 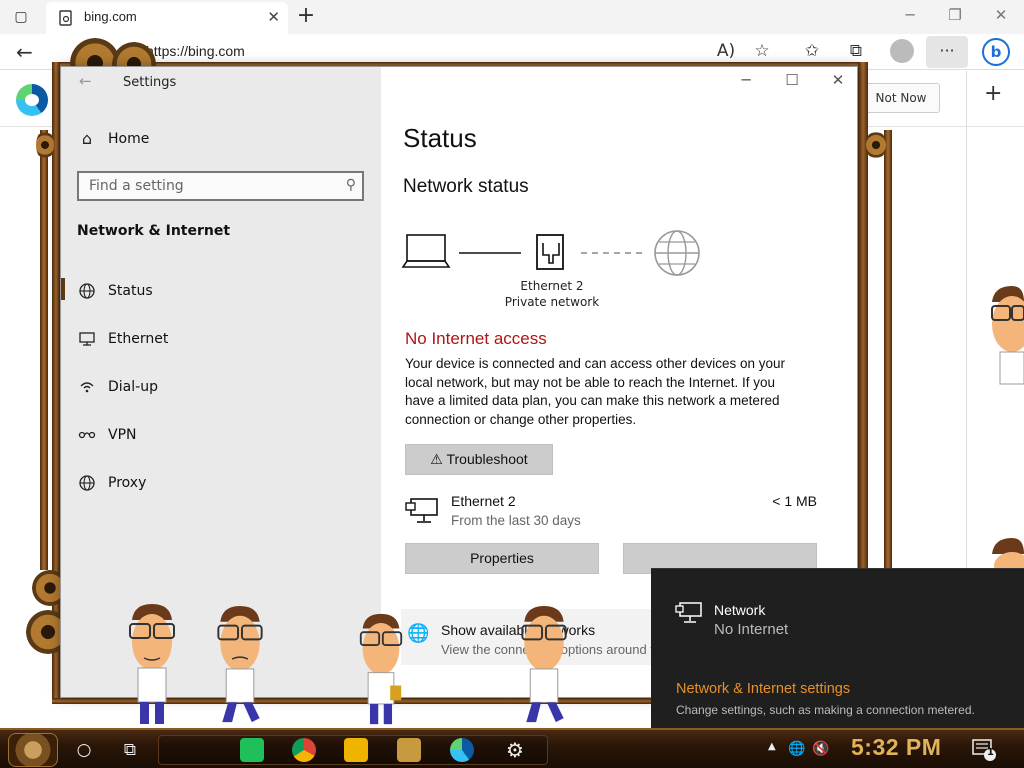 I want to click on warning-icon: ⚠, so click(x=438, y=459).